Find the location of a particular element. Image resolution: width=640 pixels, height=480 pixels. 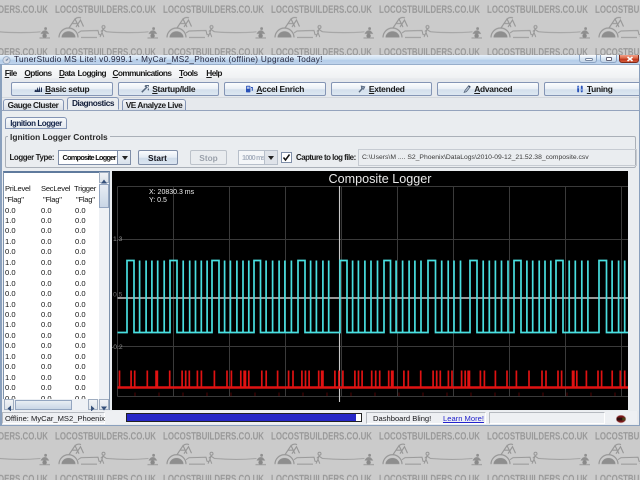

svg-text: Y: 0.5 is located at coordinates (158, 200).